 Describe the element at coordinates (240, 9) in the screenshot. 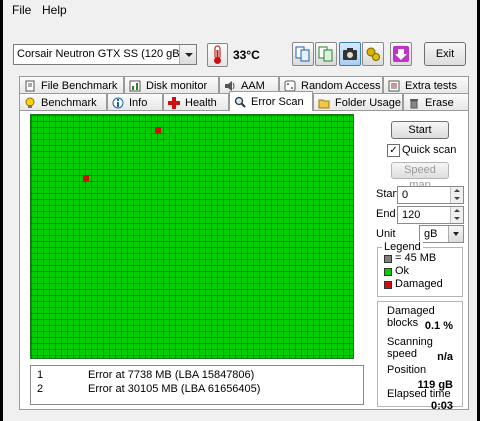

I see `menu-bar: File Help` at that location.